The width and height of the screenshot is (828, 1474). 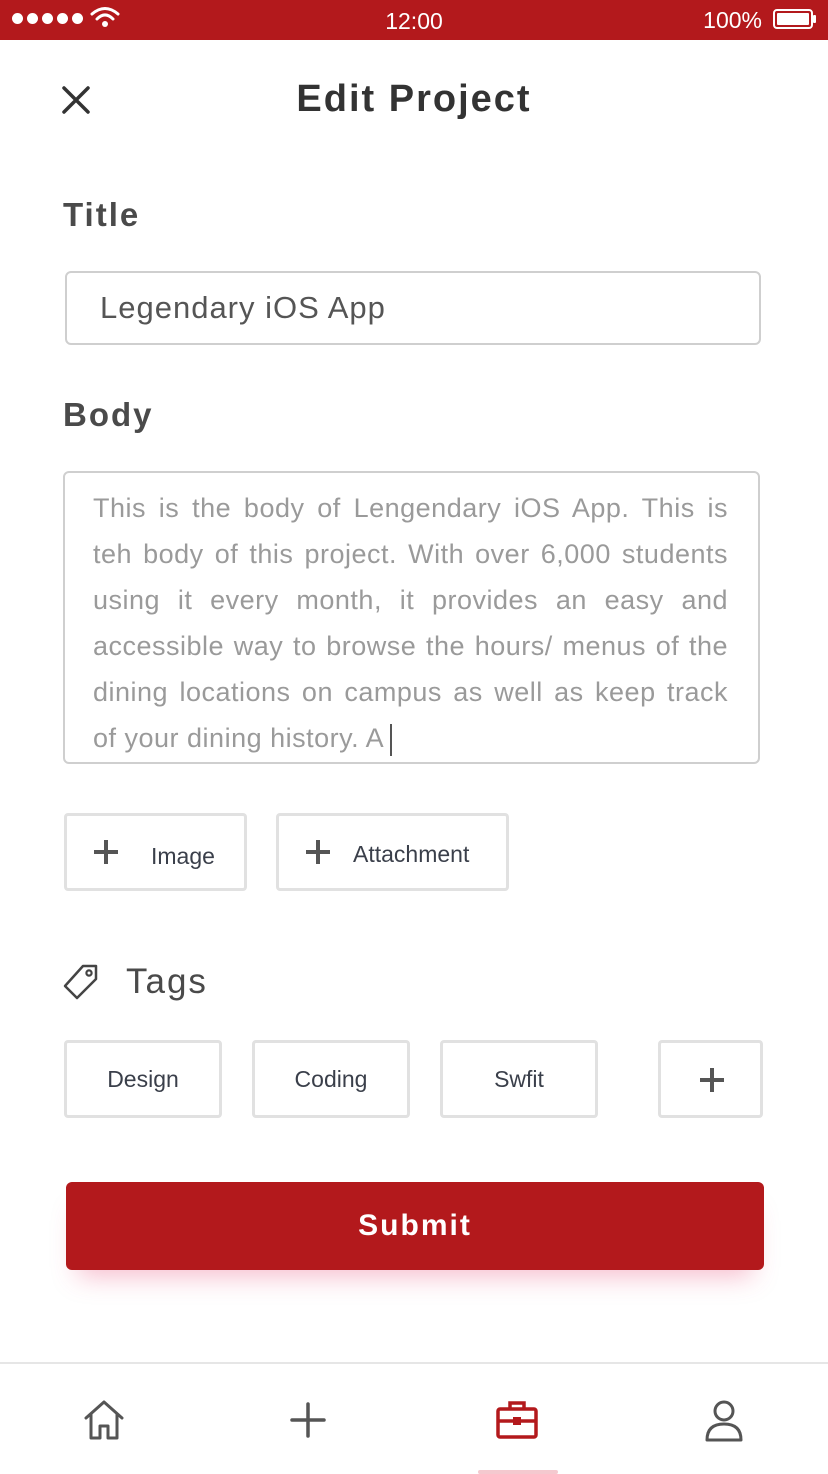 I want to click on tag-swfit: Swfit, so click(x=519, y=1079).